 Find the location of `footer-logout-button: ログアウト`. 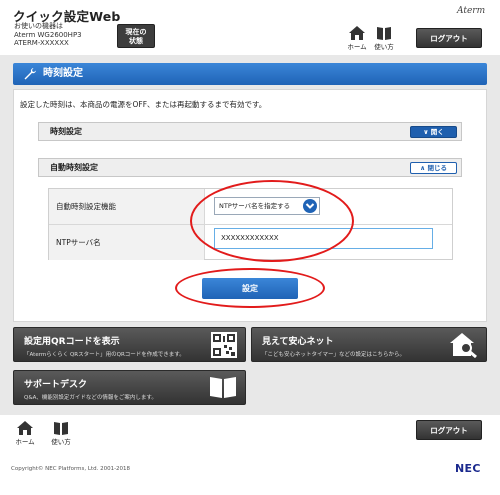

footer-logout-button: ログアウト is located at coordinates (449, 430).